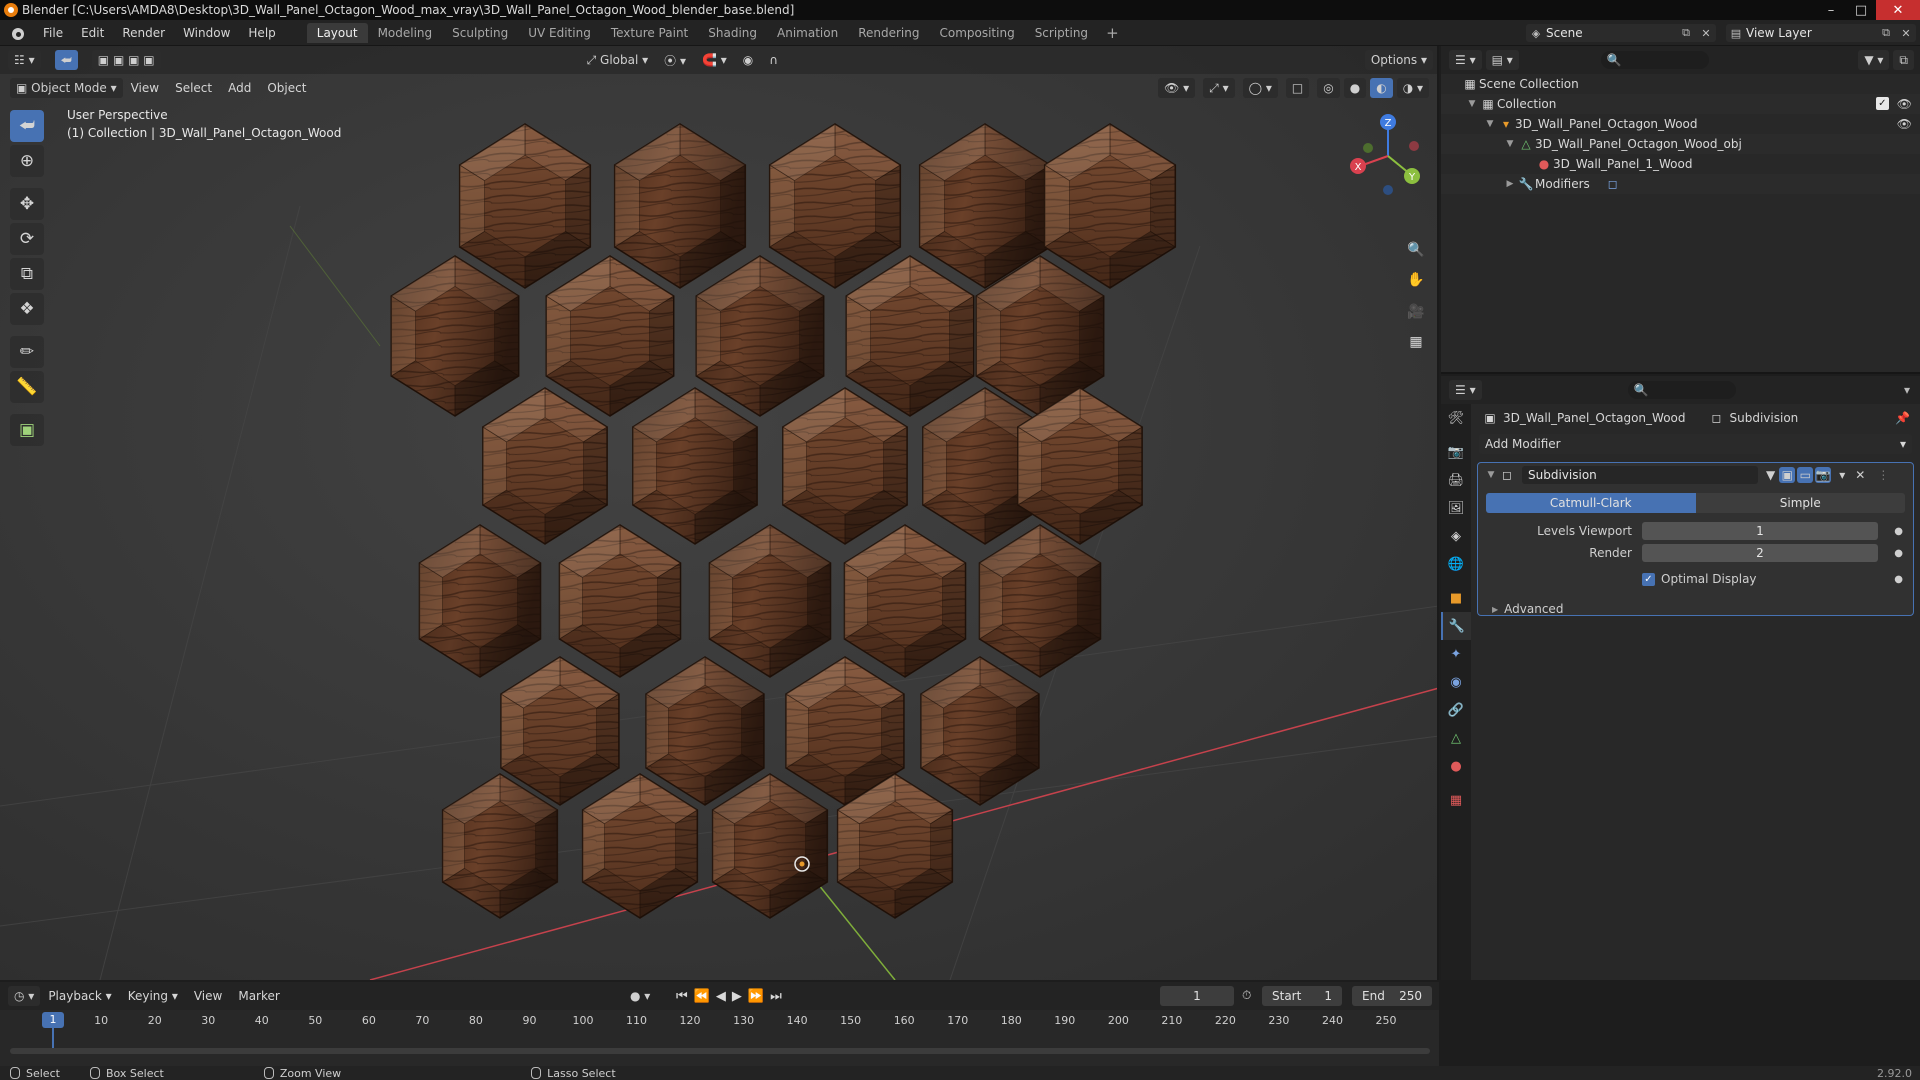 The image size is (1920, 1080). What do you see at coordinates (1695, 444) in the screenshot?
I see `add-modifier-dropdown: Add Modifier ▾` at bounding box center [1695, 444].